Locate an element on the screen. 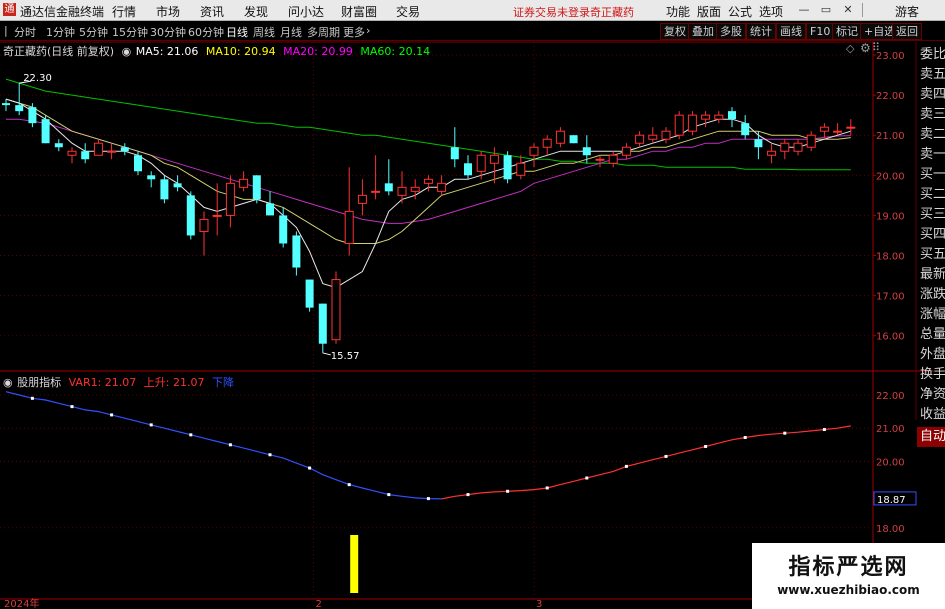  date-label-feb: 2 is located at coordinates (319, 604).